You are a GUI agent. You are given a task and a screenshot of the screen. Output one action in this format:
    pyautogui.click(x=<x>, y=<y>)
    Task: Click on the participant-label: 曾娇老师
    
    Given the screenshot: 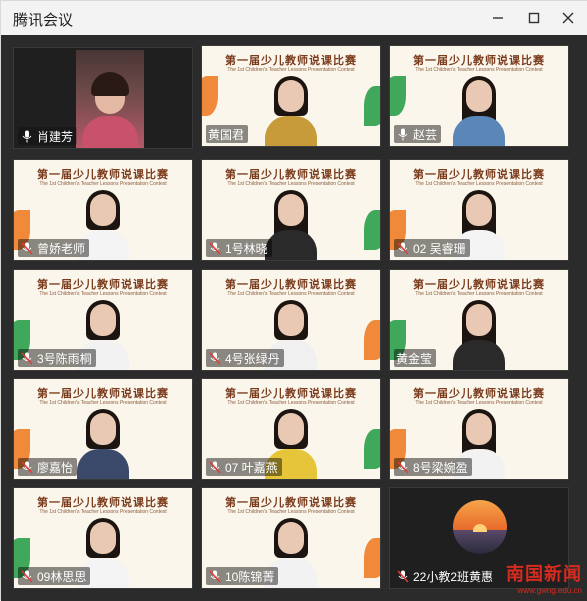 What is the action you would take?
    pyautogui.click(x=54, y=248)
    